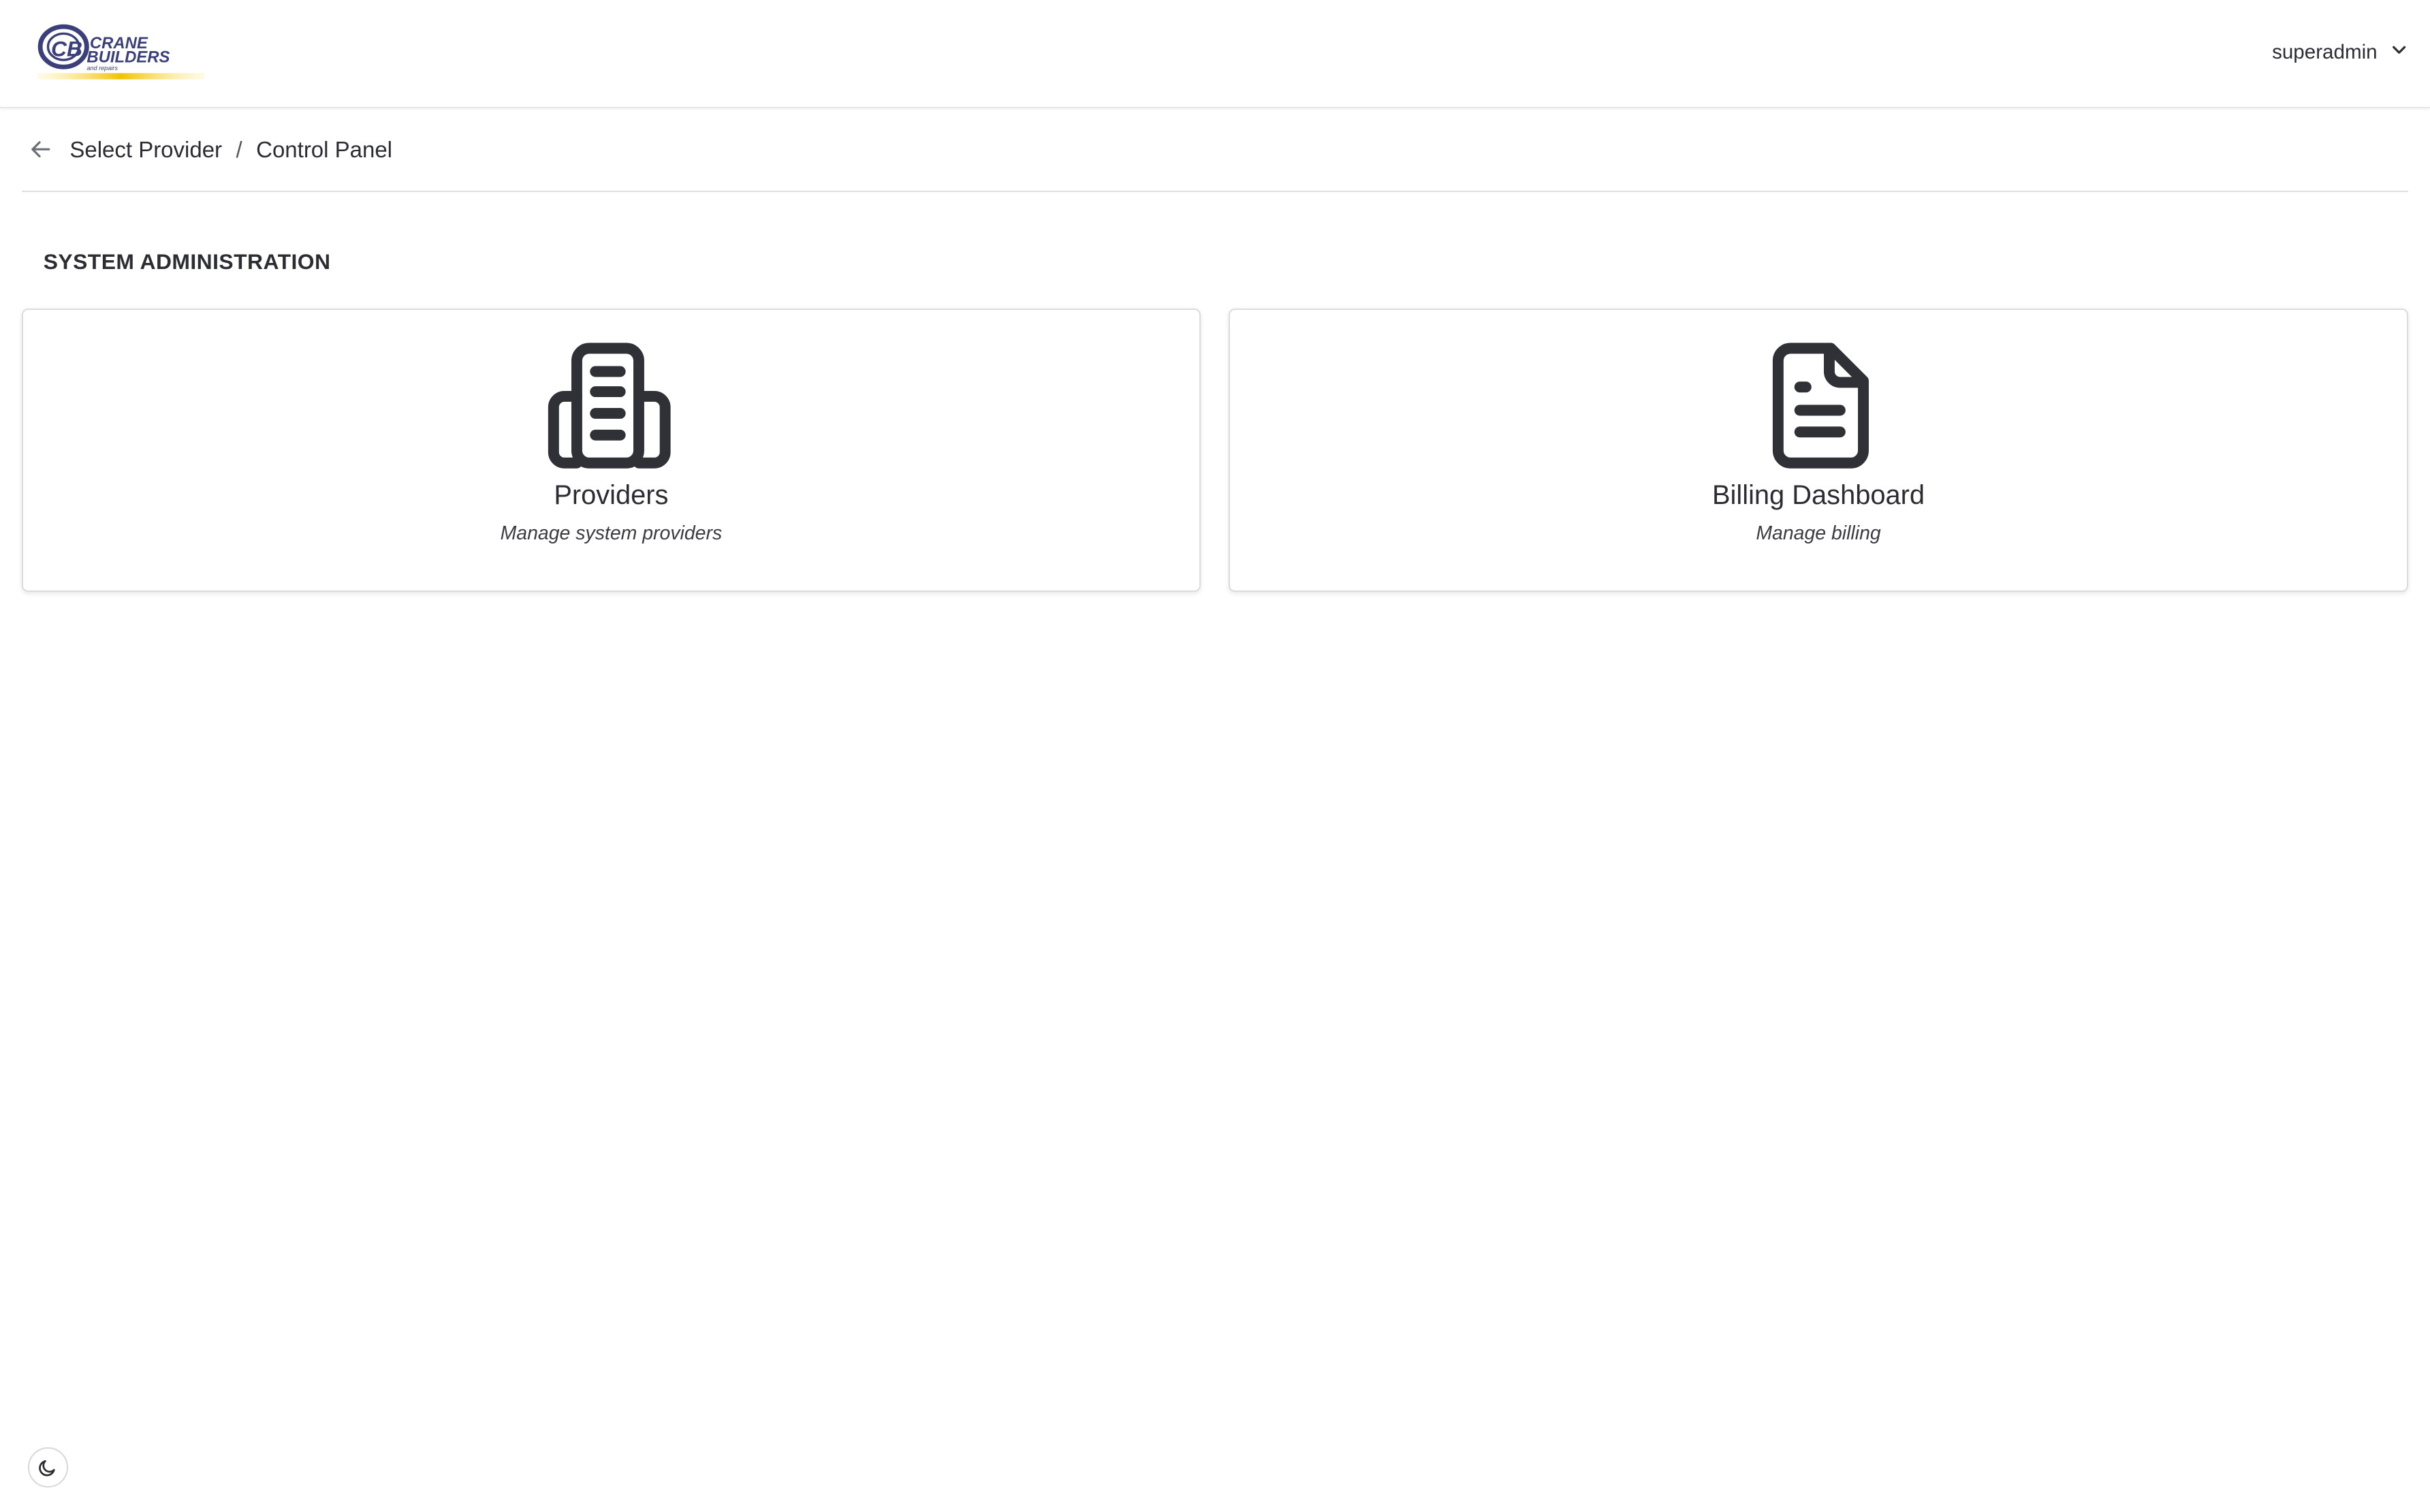  I want to click on billing-dashboard-card: Billing Dashboard Manage billing, so click(1819, 450).